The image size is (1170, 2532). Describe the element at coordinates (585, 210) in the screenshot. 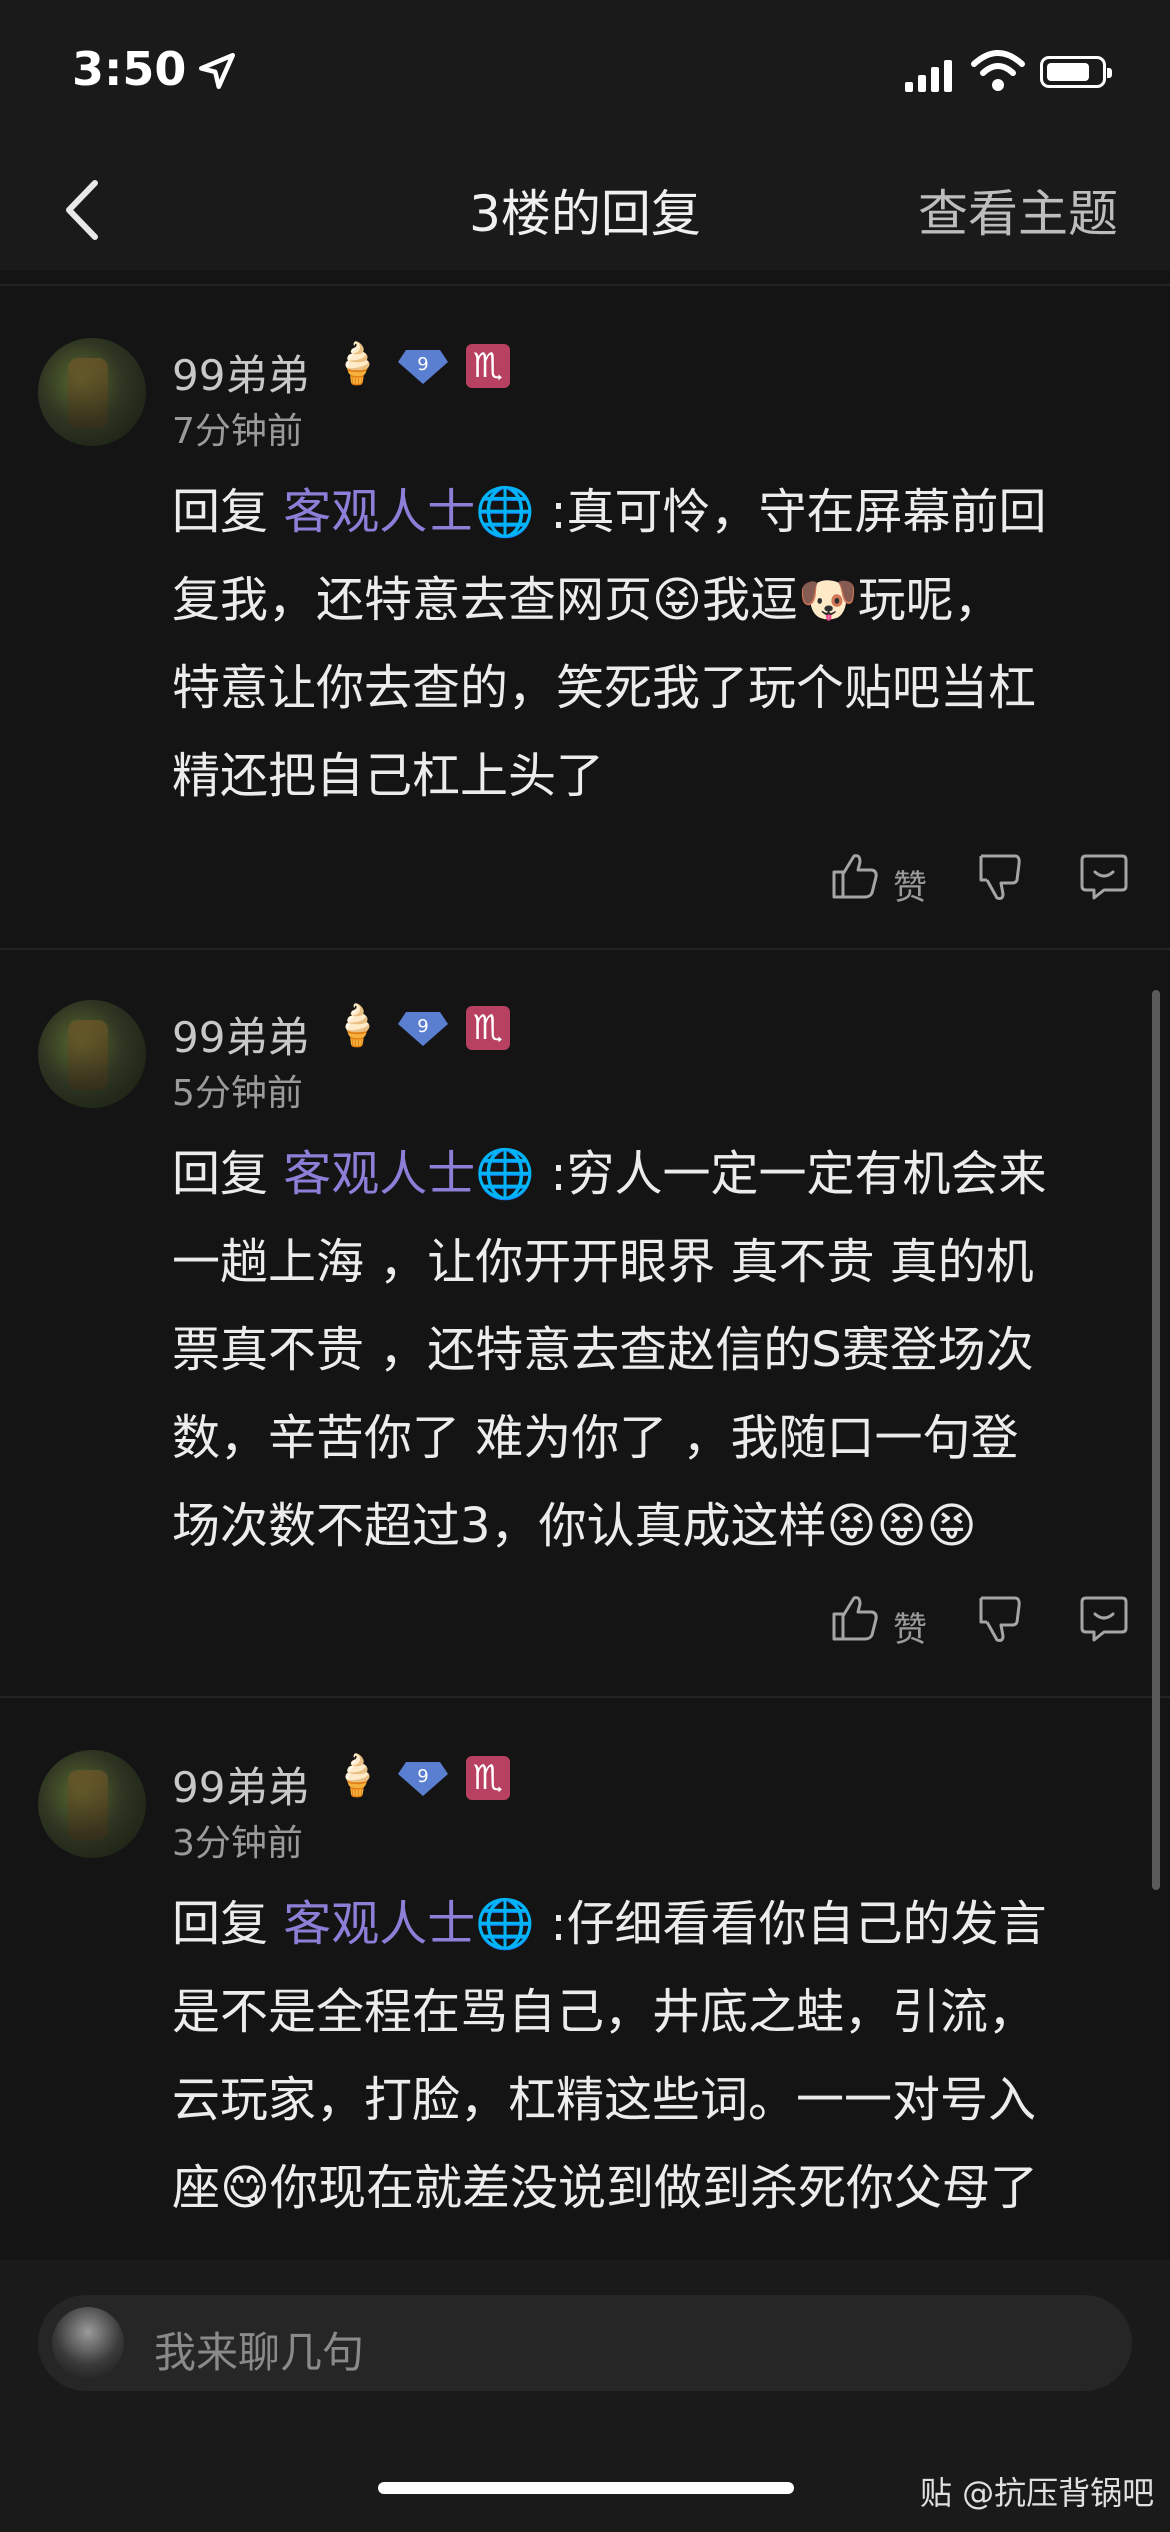

I see `navigation-bar: 3楼的回复 查看主题` at that location.